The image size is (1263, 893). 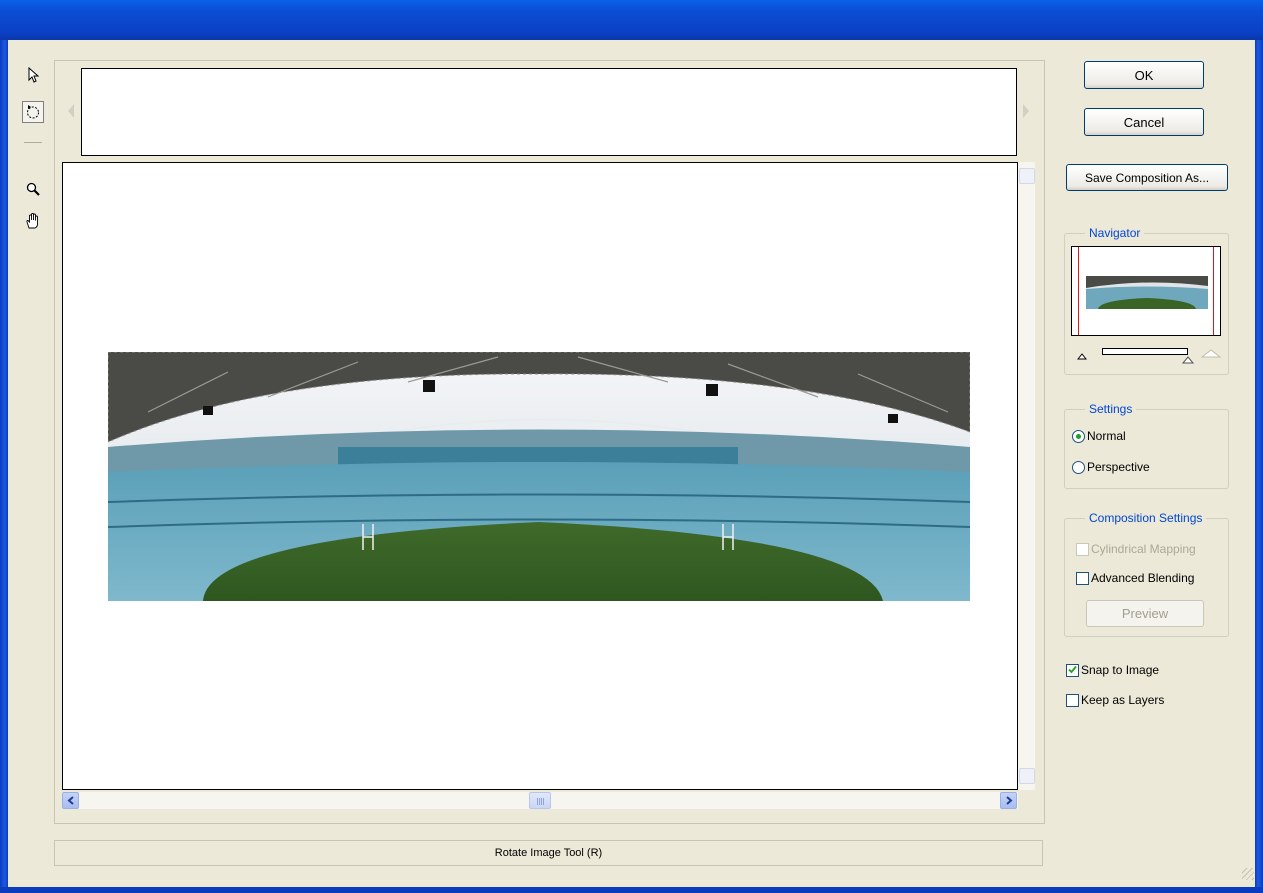 What do you see at coordinates (1115, 233) in the screenshot?
I see `navigator-label: Navigator` at bounding box center [1115, 233].